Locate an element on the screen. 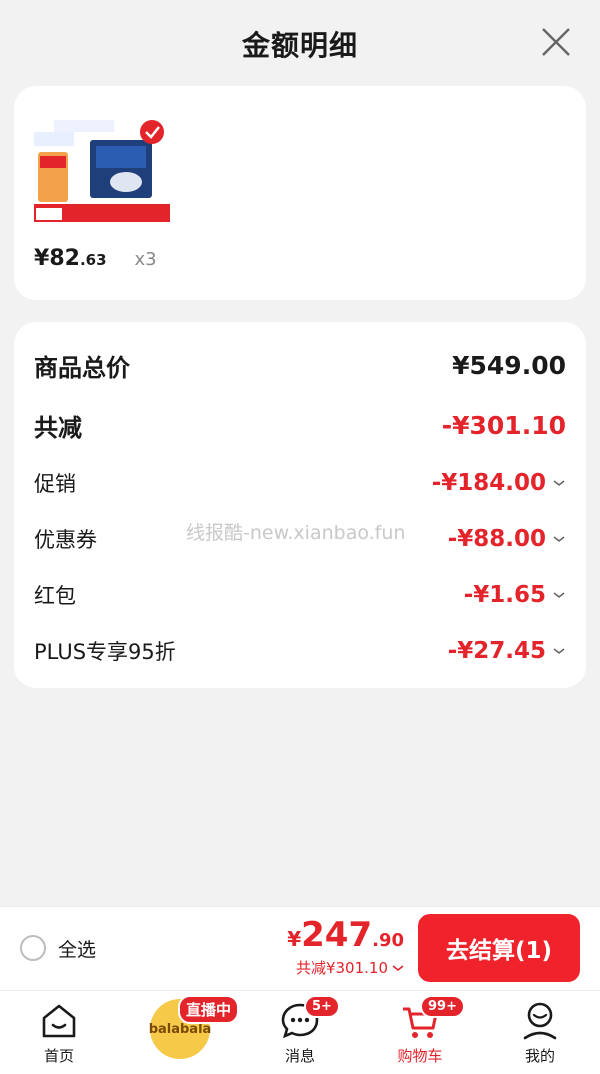 The width and height of the screenshot is (600, 1074). close-icon is located at coordinates (556, 42).